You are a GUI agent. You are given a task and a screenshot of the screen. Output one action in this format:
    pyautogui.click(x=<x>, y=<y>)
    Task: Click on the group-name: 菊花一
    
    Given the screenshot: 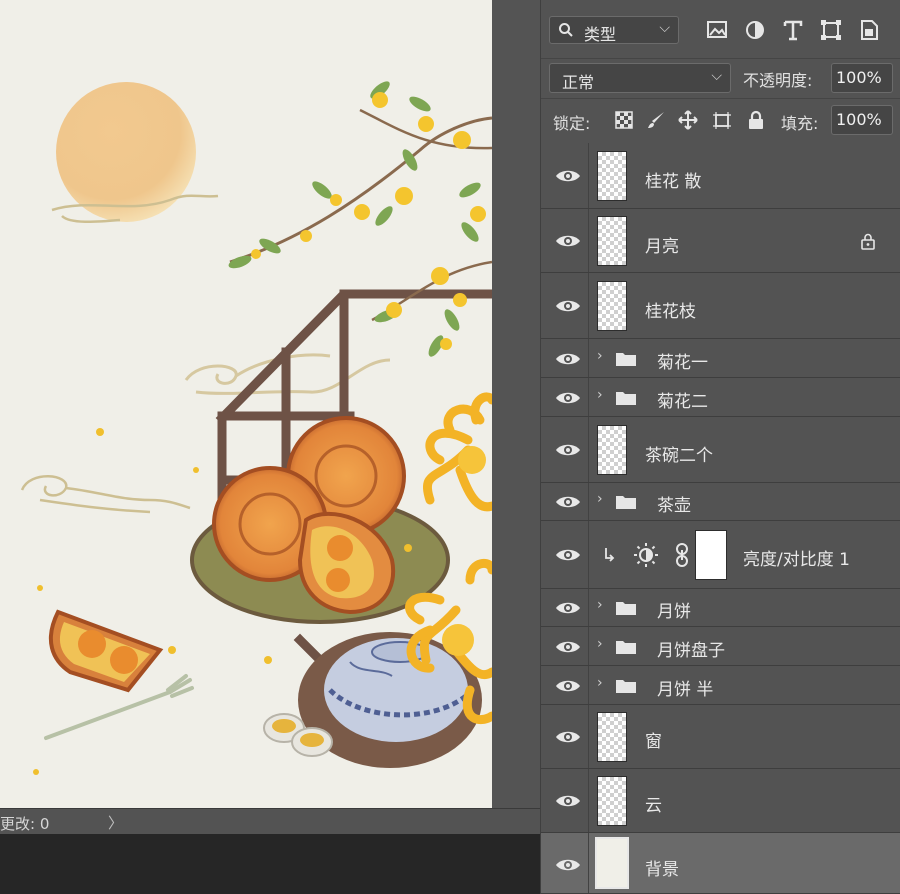 What is the action you would take?
    pyautogui.click(x=682, y=363)
    